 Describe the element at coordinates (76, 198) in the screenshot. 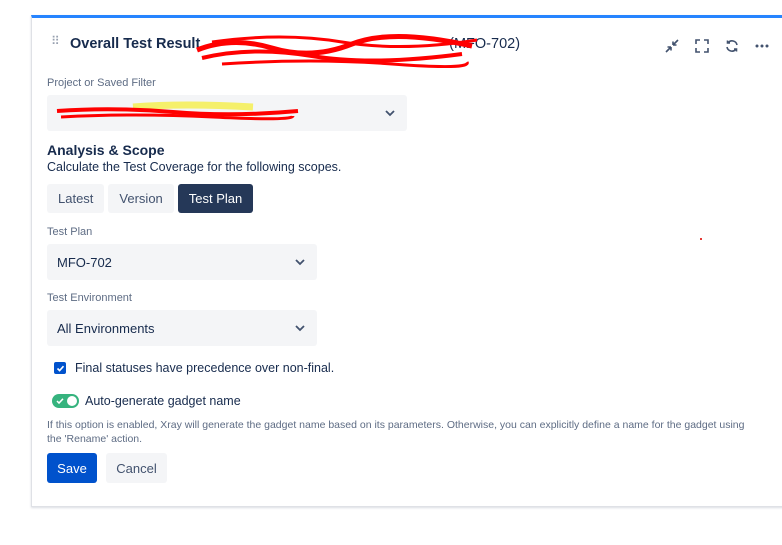

I see `tab-latest: Latest` at that location.